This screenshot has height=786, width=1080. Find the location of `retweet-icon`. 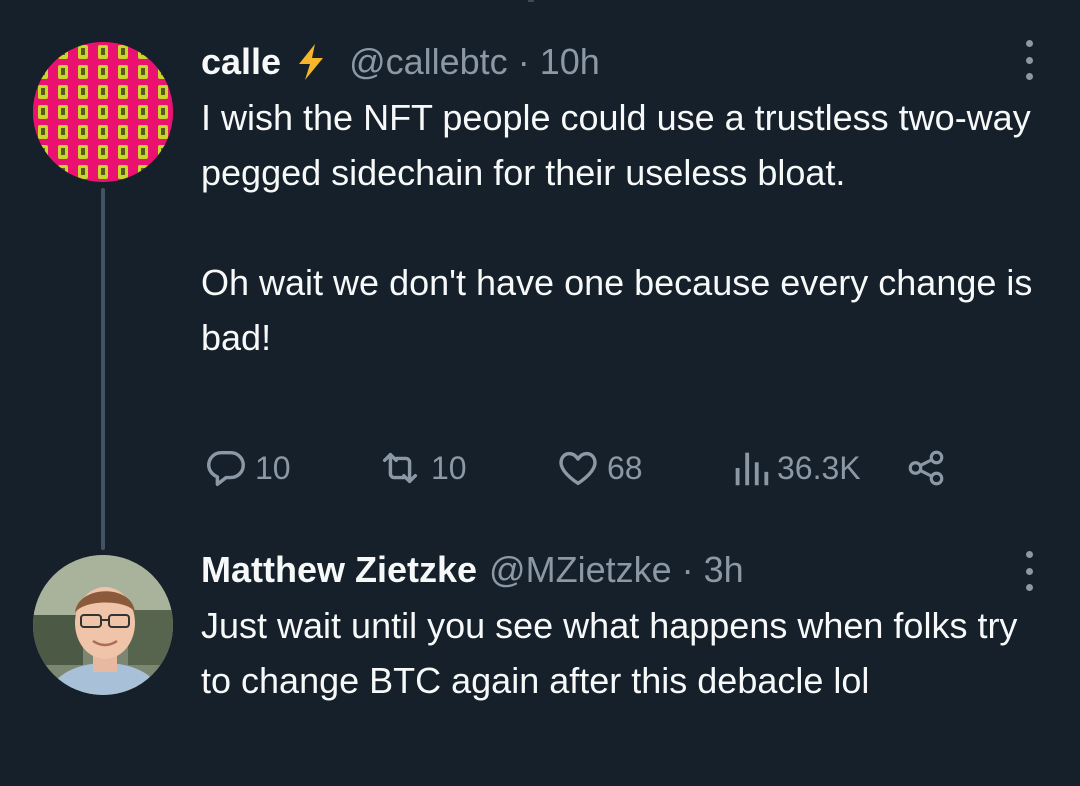

retweet-icon is located at coordinates (400, 468).